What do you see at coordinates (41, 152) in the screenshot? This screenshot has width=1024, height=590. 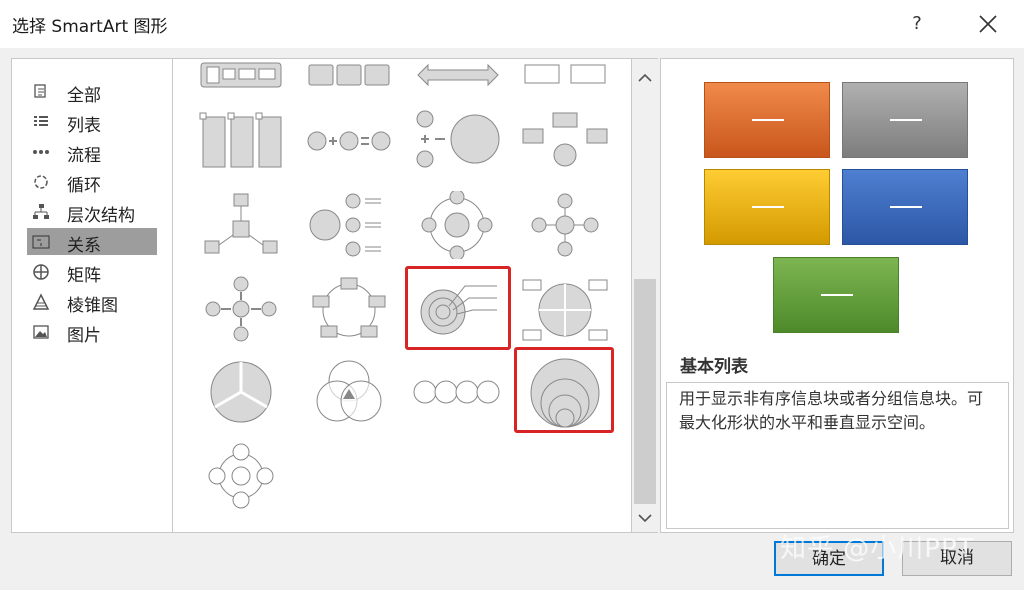 I see `process-icon` at bounding box center [41, 152].